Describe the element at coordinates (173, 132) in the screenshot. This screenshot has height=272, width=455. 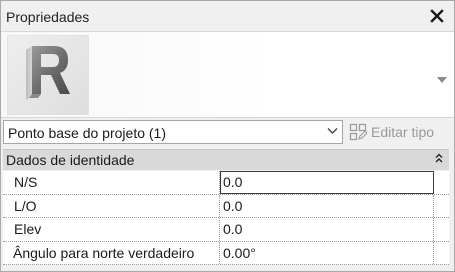
I see `instance-filter-dropdown: Ponto base do projeto (1)` at that location.